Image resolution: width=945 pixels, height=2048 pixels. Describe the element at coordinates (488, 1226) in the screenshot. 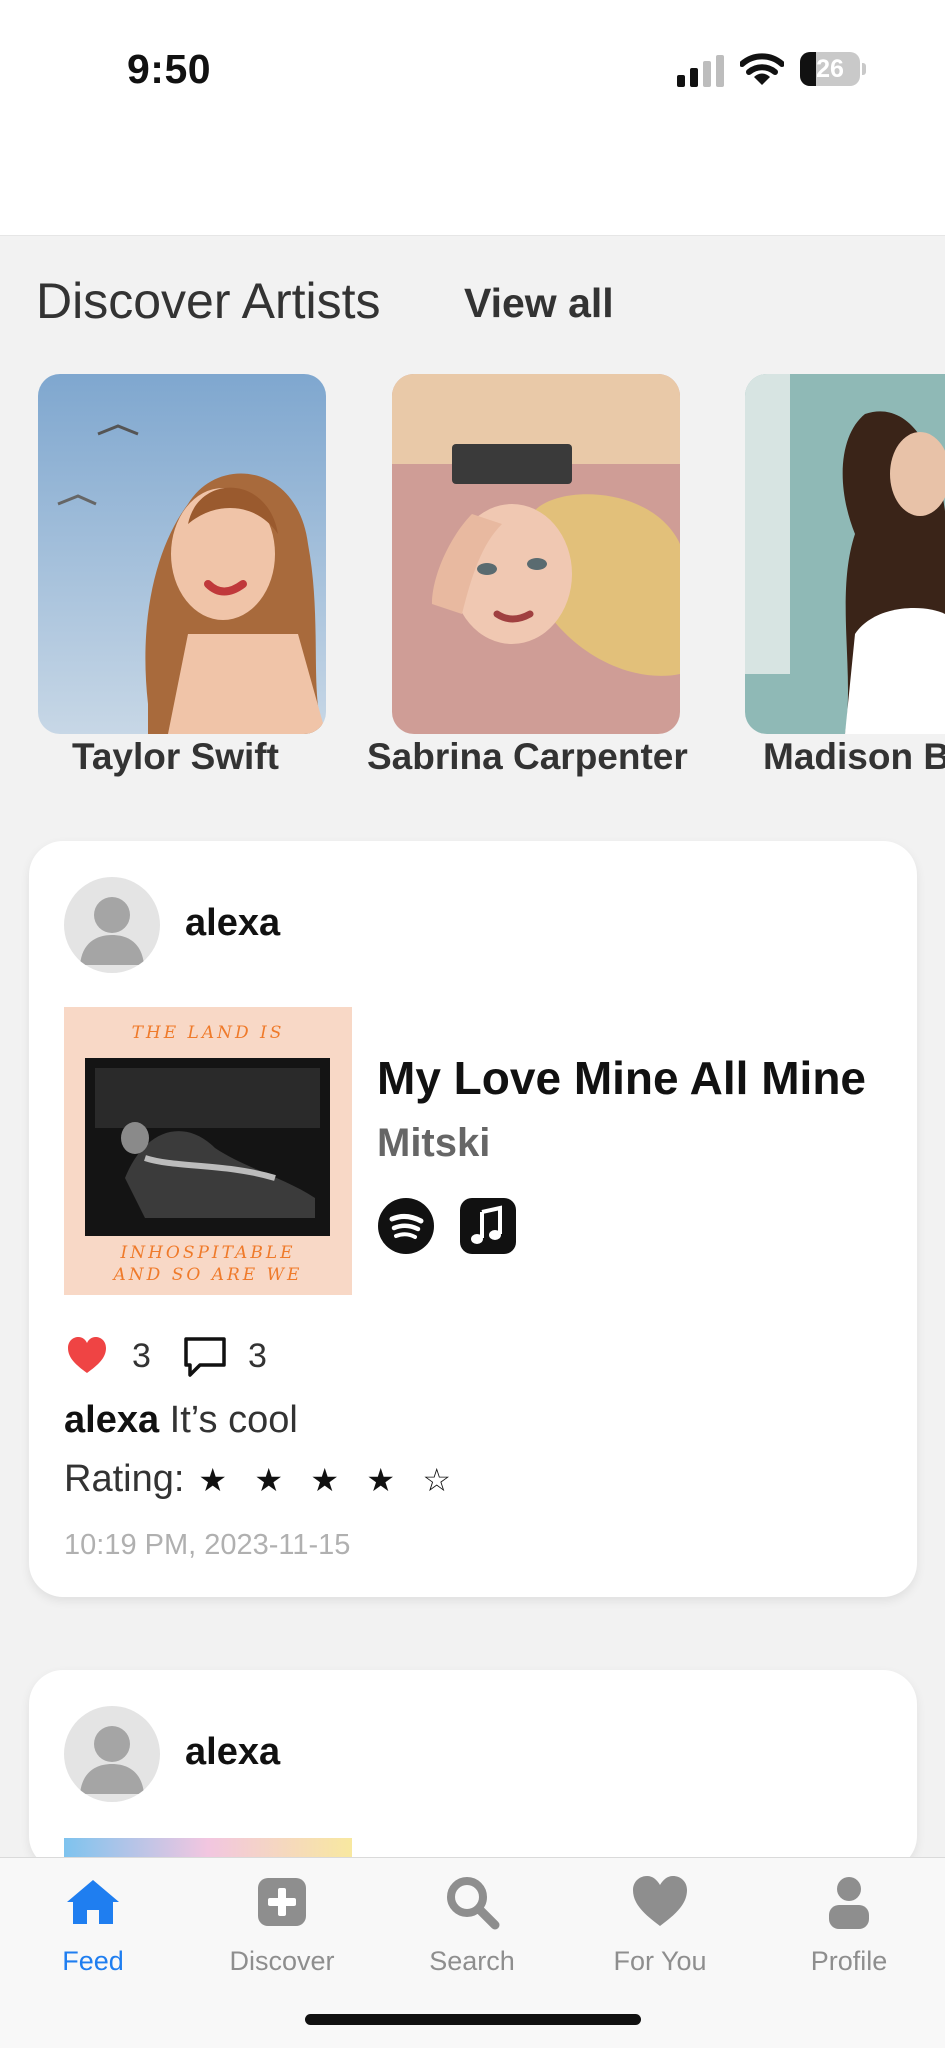

I see `apple-music-icon` at that location.